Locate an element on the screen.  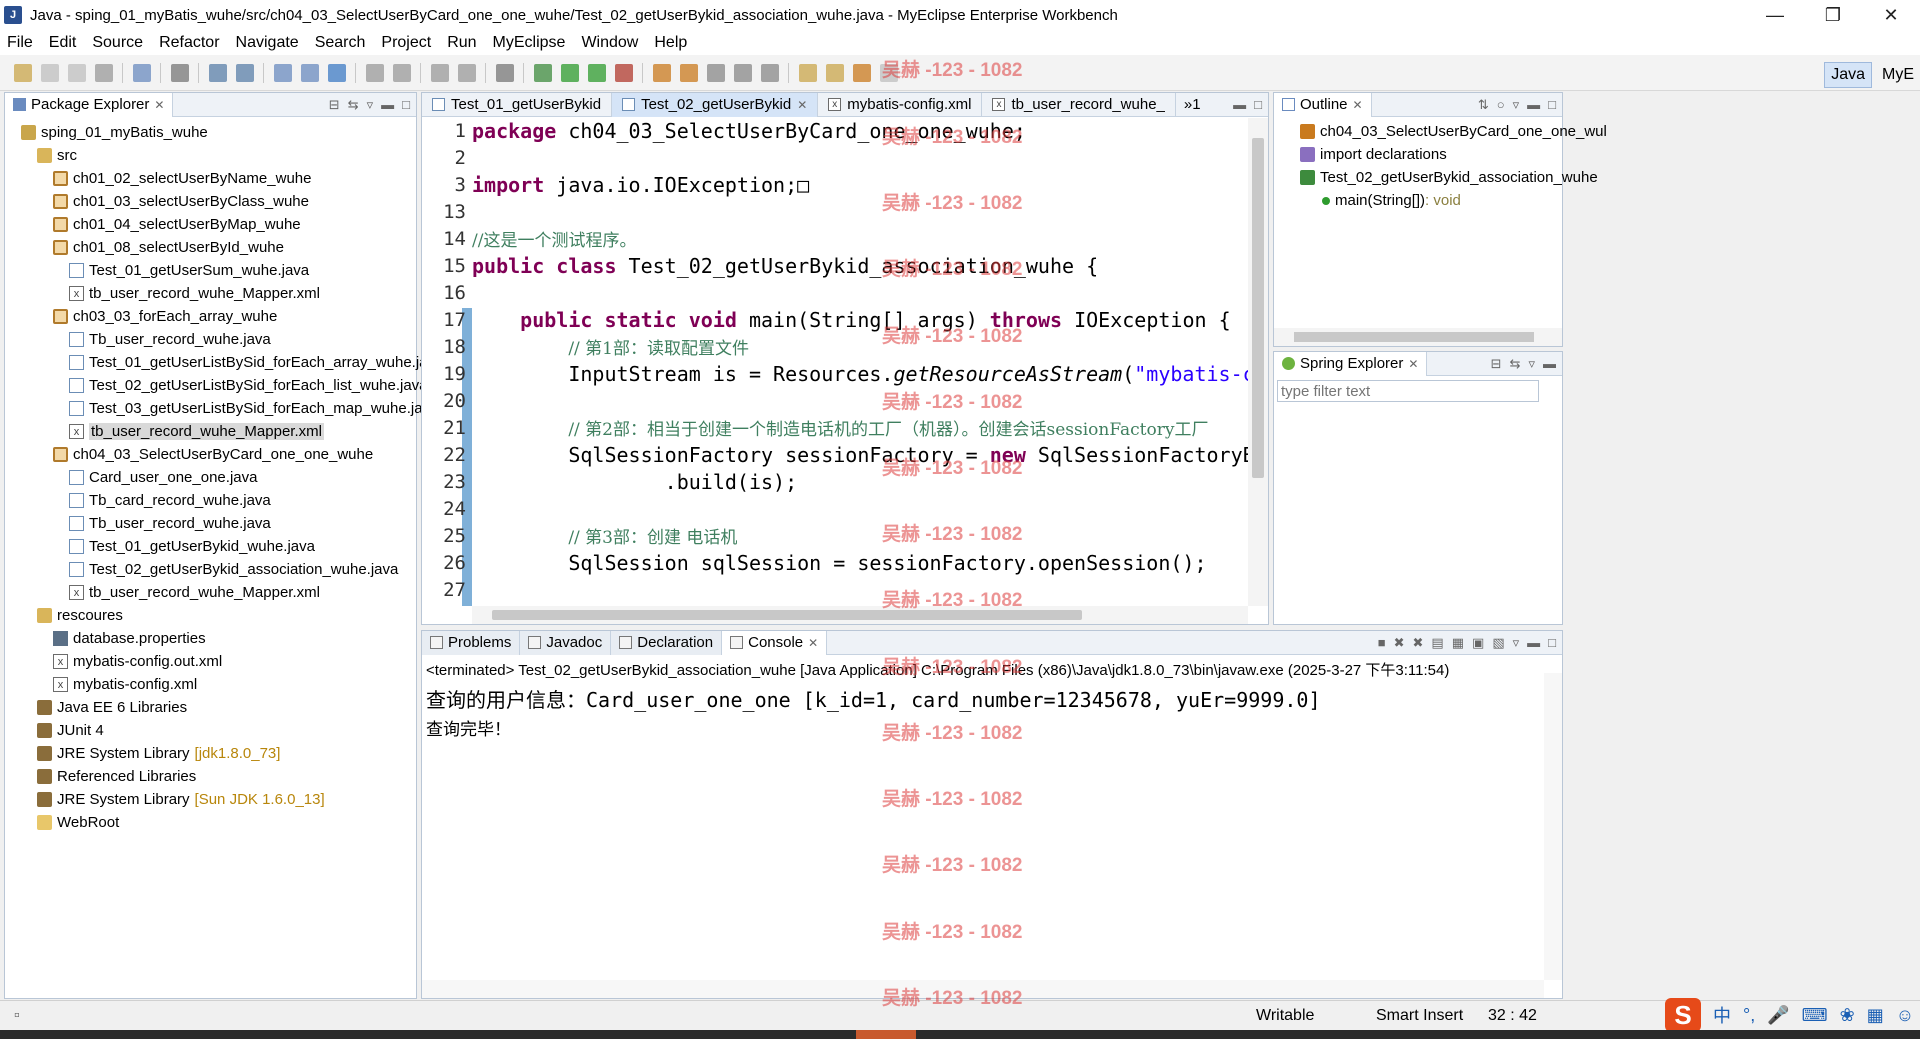
run-server-icon is located at coordinates (245, 72).